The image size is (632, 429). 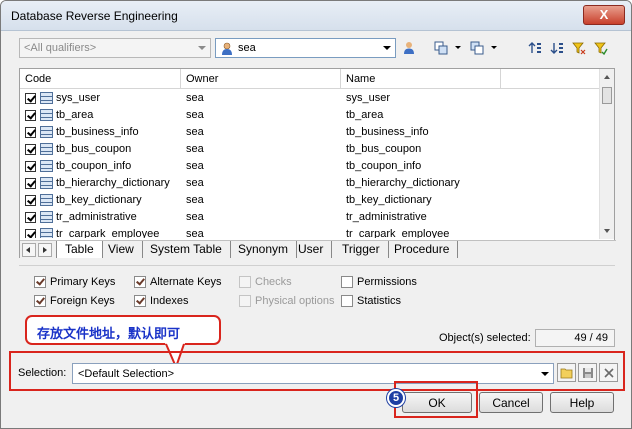 I want to click on open-selection-button, so click(x=566, y=372).